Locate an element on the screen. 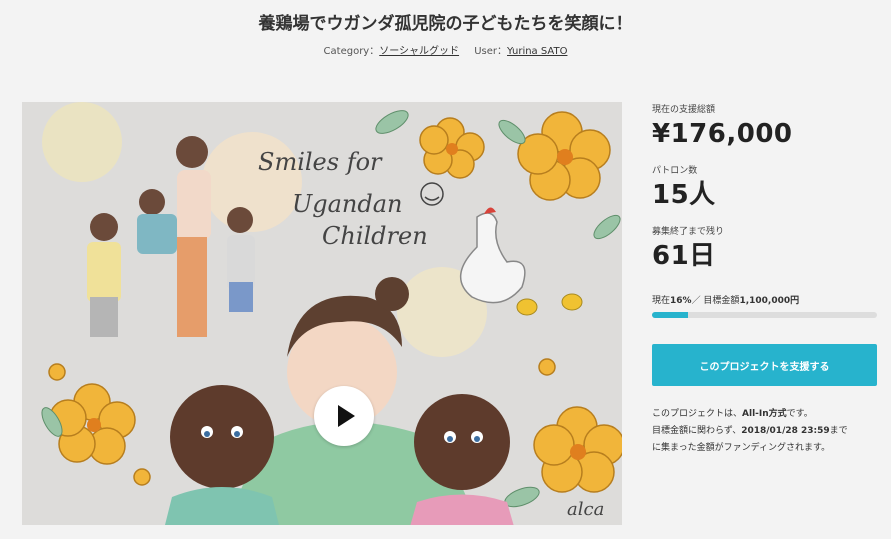 The image size is (891, 539). category-link: ソーシャルグッド is located at coordinates (419, 51).